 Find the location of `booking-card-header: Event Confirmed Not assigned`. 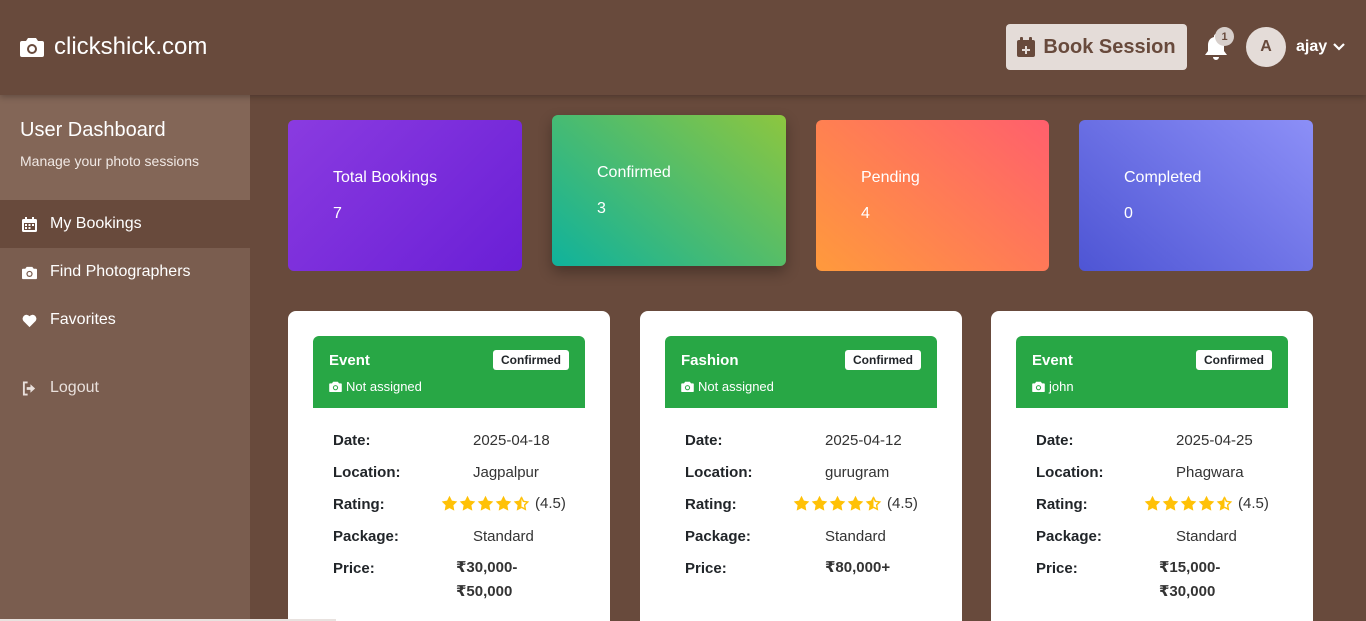

booking-card-header: Event Confirmed Not assigned is located at coordinates (449, 372).